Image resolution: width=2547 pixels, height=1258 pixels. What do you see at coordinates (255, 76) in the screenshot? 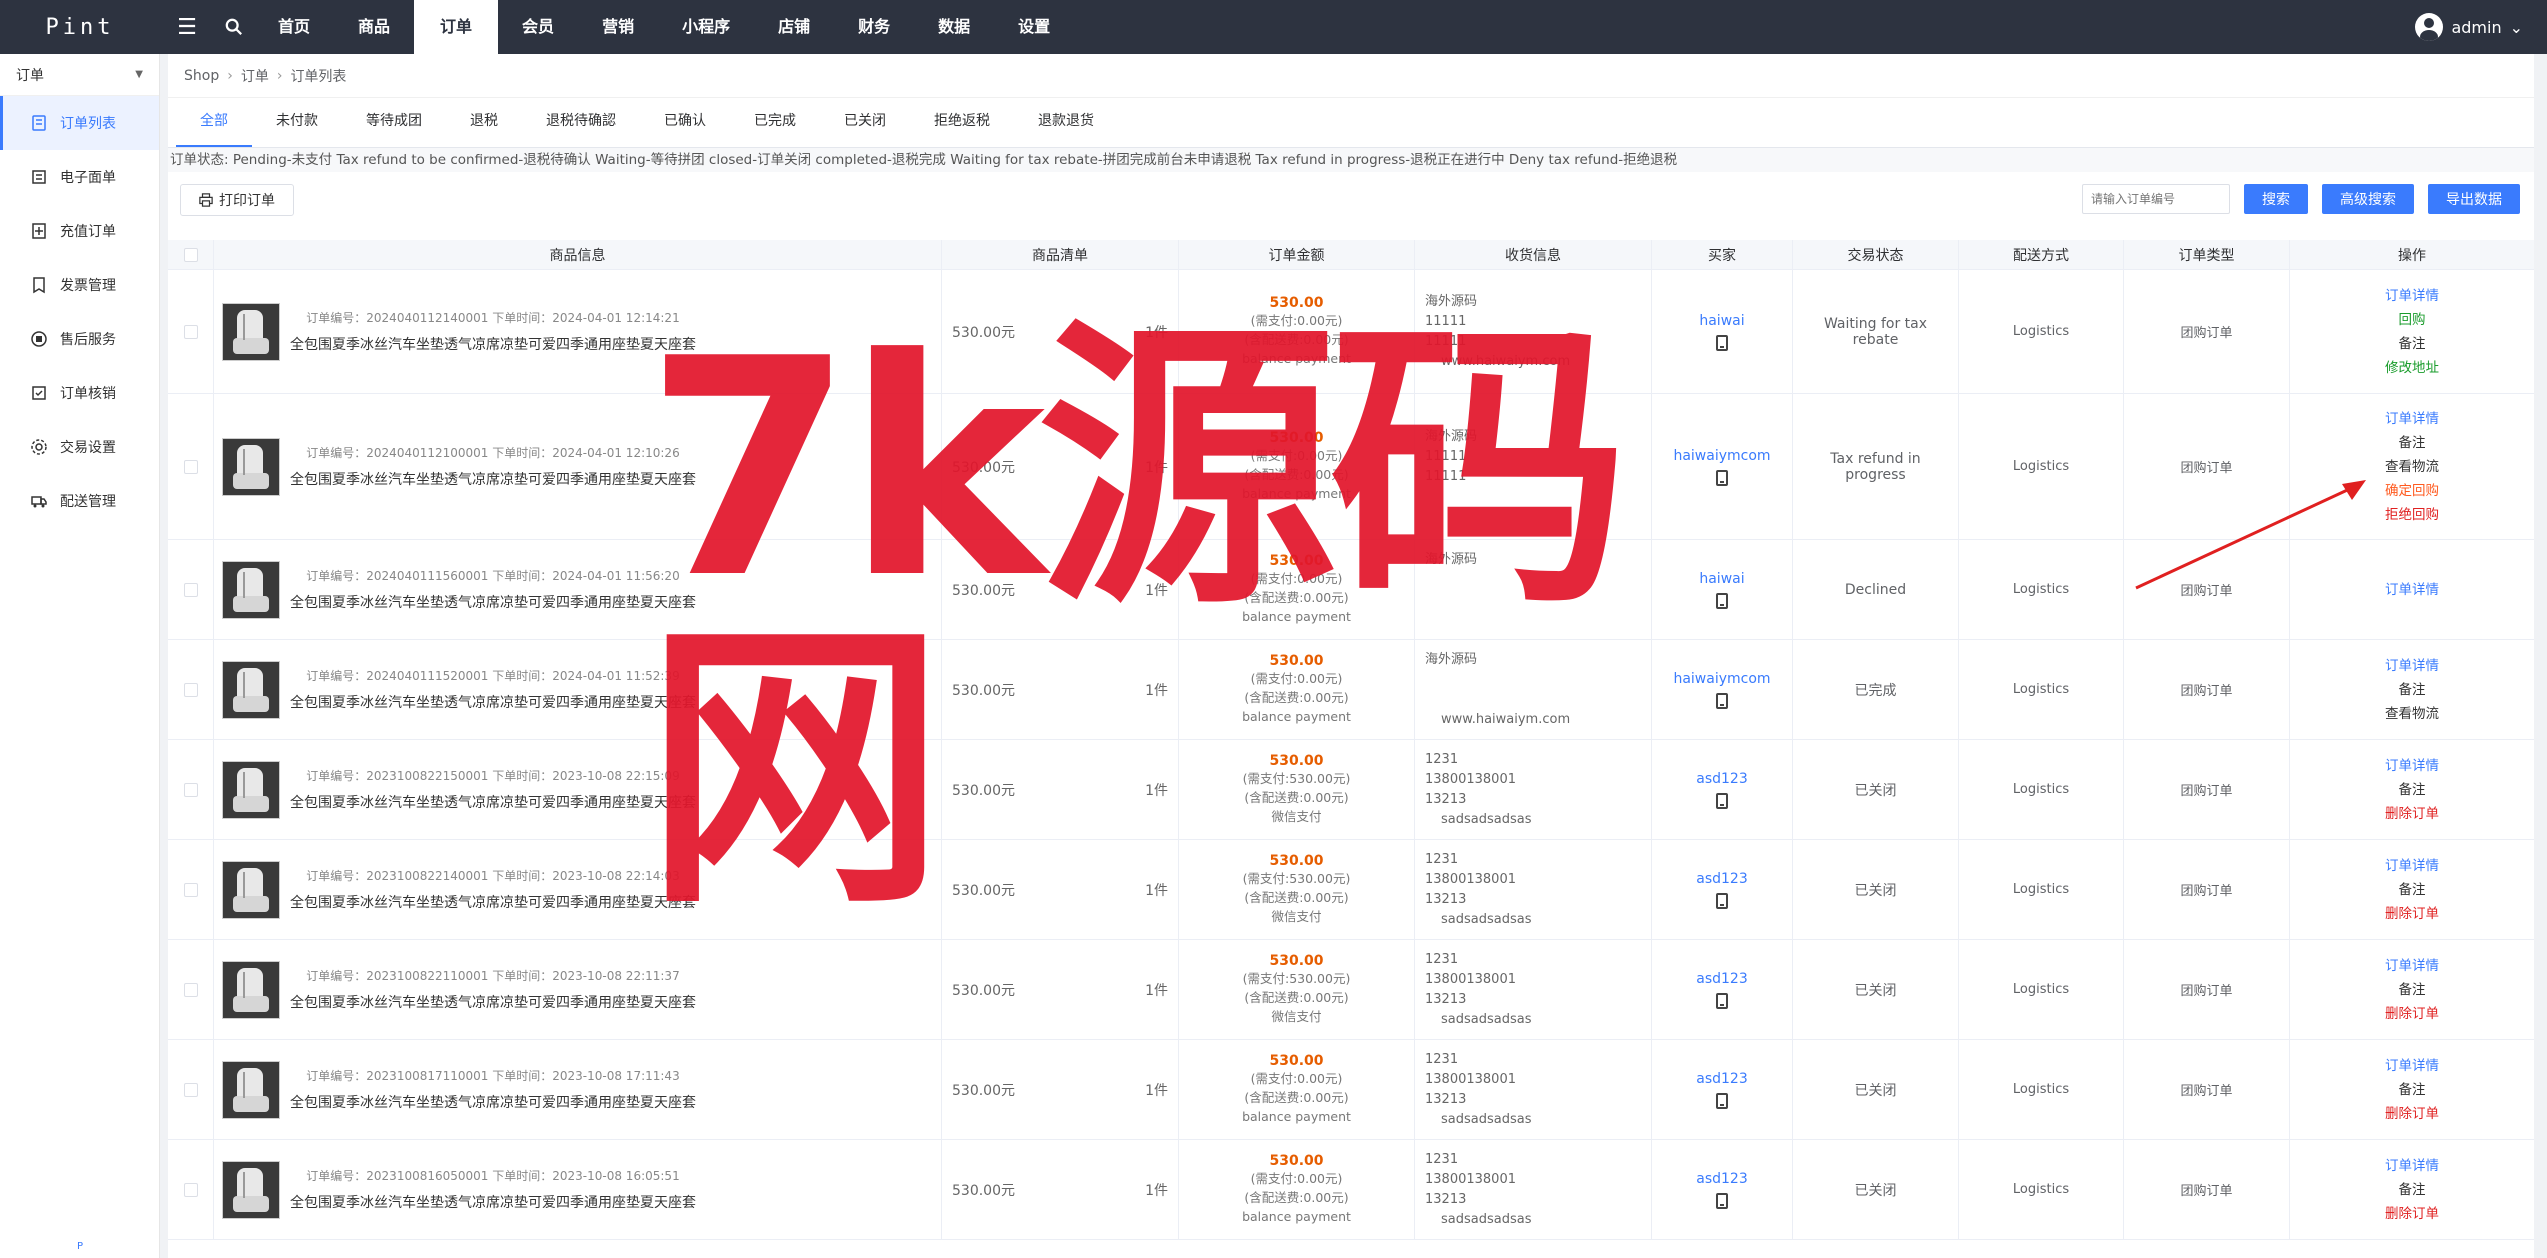
I see `breadcrumb-item: 订单` at bounding box center [255, 76].